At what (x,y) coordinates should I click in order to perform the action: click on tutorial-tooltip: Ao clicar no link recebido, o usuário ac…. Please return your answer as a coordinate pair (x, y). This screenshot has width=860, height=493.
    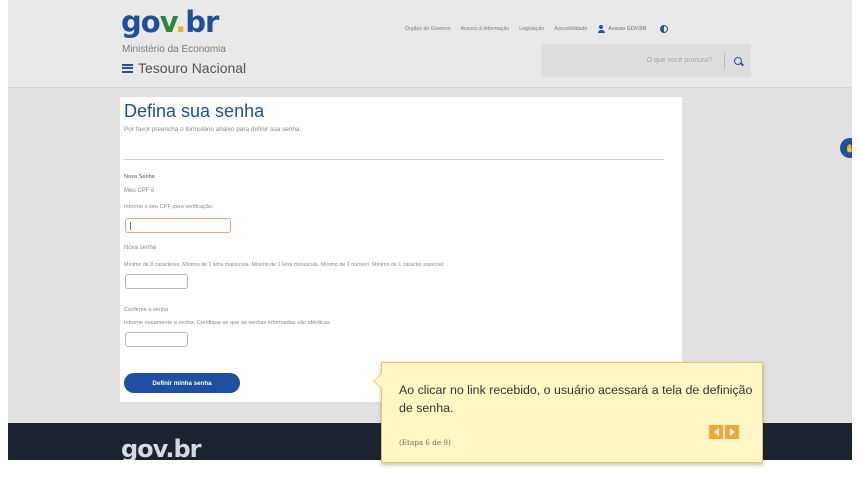
    Looking at the image, I should click on (568, 412).